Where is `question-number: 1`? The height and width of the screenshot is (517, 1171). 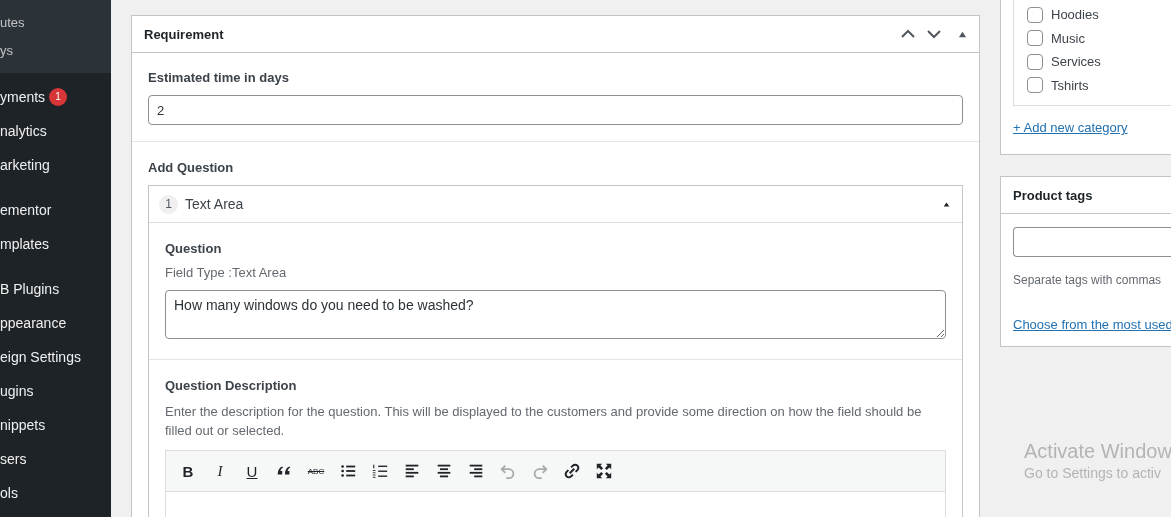
question-number: 1 is located at coordinates (168, 204).